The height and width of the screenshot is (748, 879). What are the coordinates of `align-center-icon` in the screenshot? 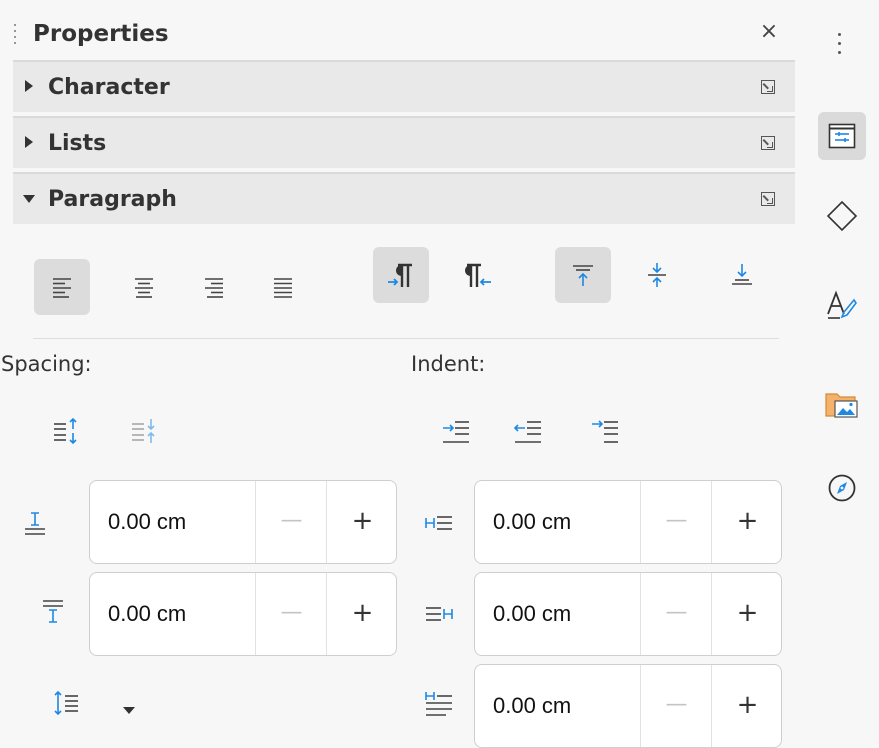 It's located at (144, 288).